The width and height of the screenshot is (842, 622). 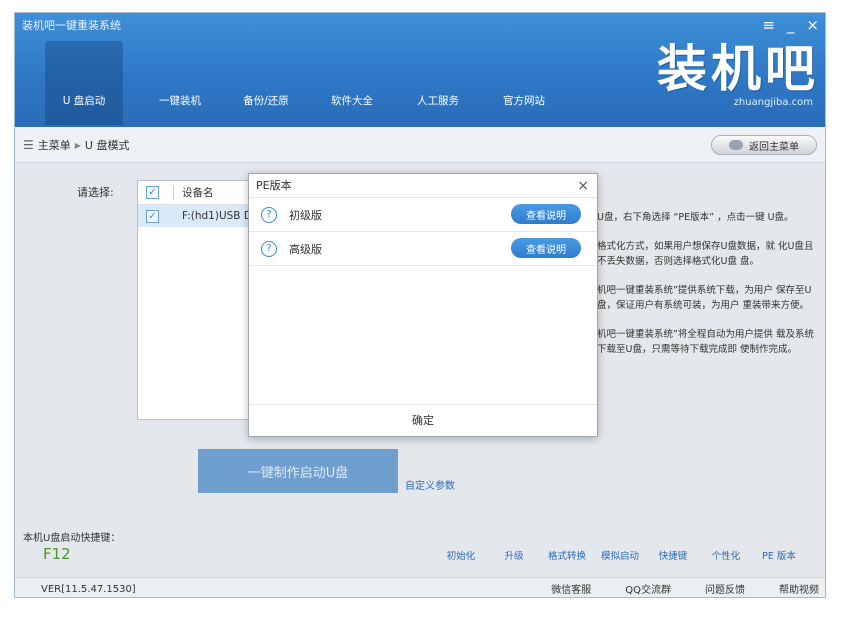 I want to click on select-all-checkbox: ✓, so click(x=152, y=192).